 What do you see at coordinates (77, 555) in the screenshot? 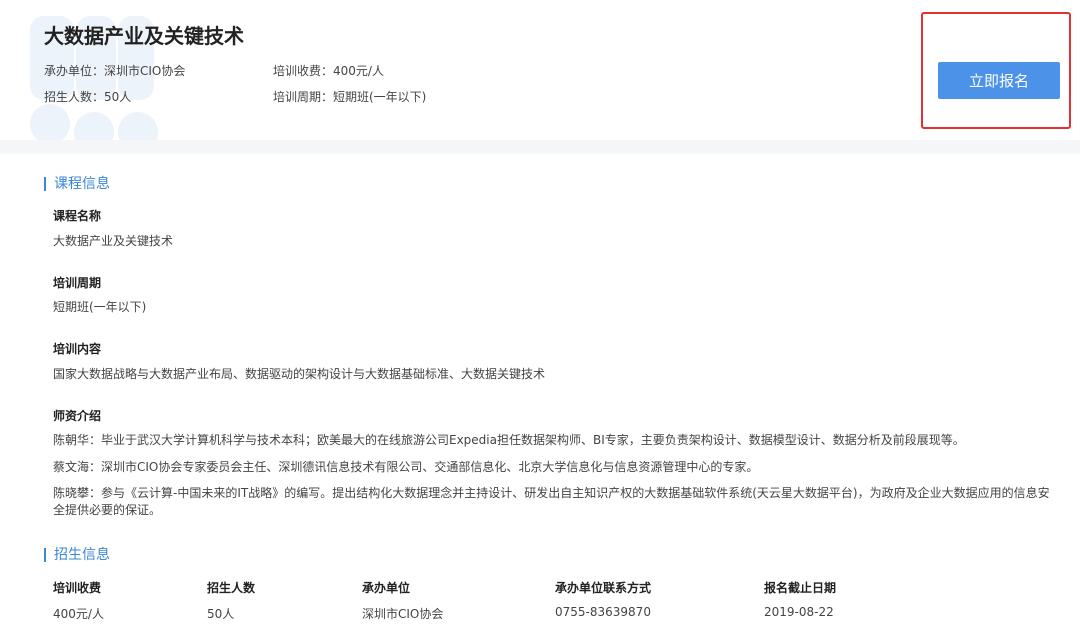
I see `enroll-info-heading: 招生信息` at bounding box center [77, 555].